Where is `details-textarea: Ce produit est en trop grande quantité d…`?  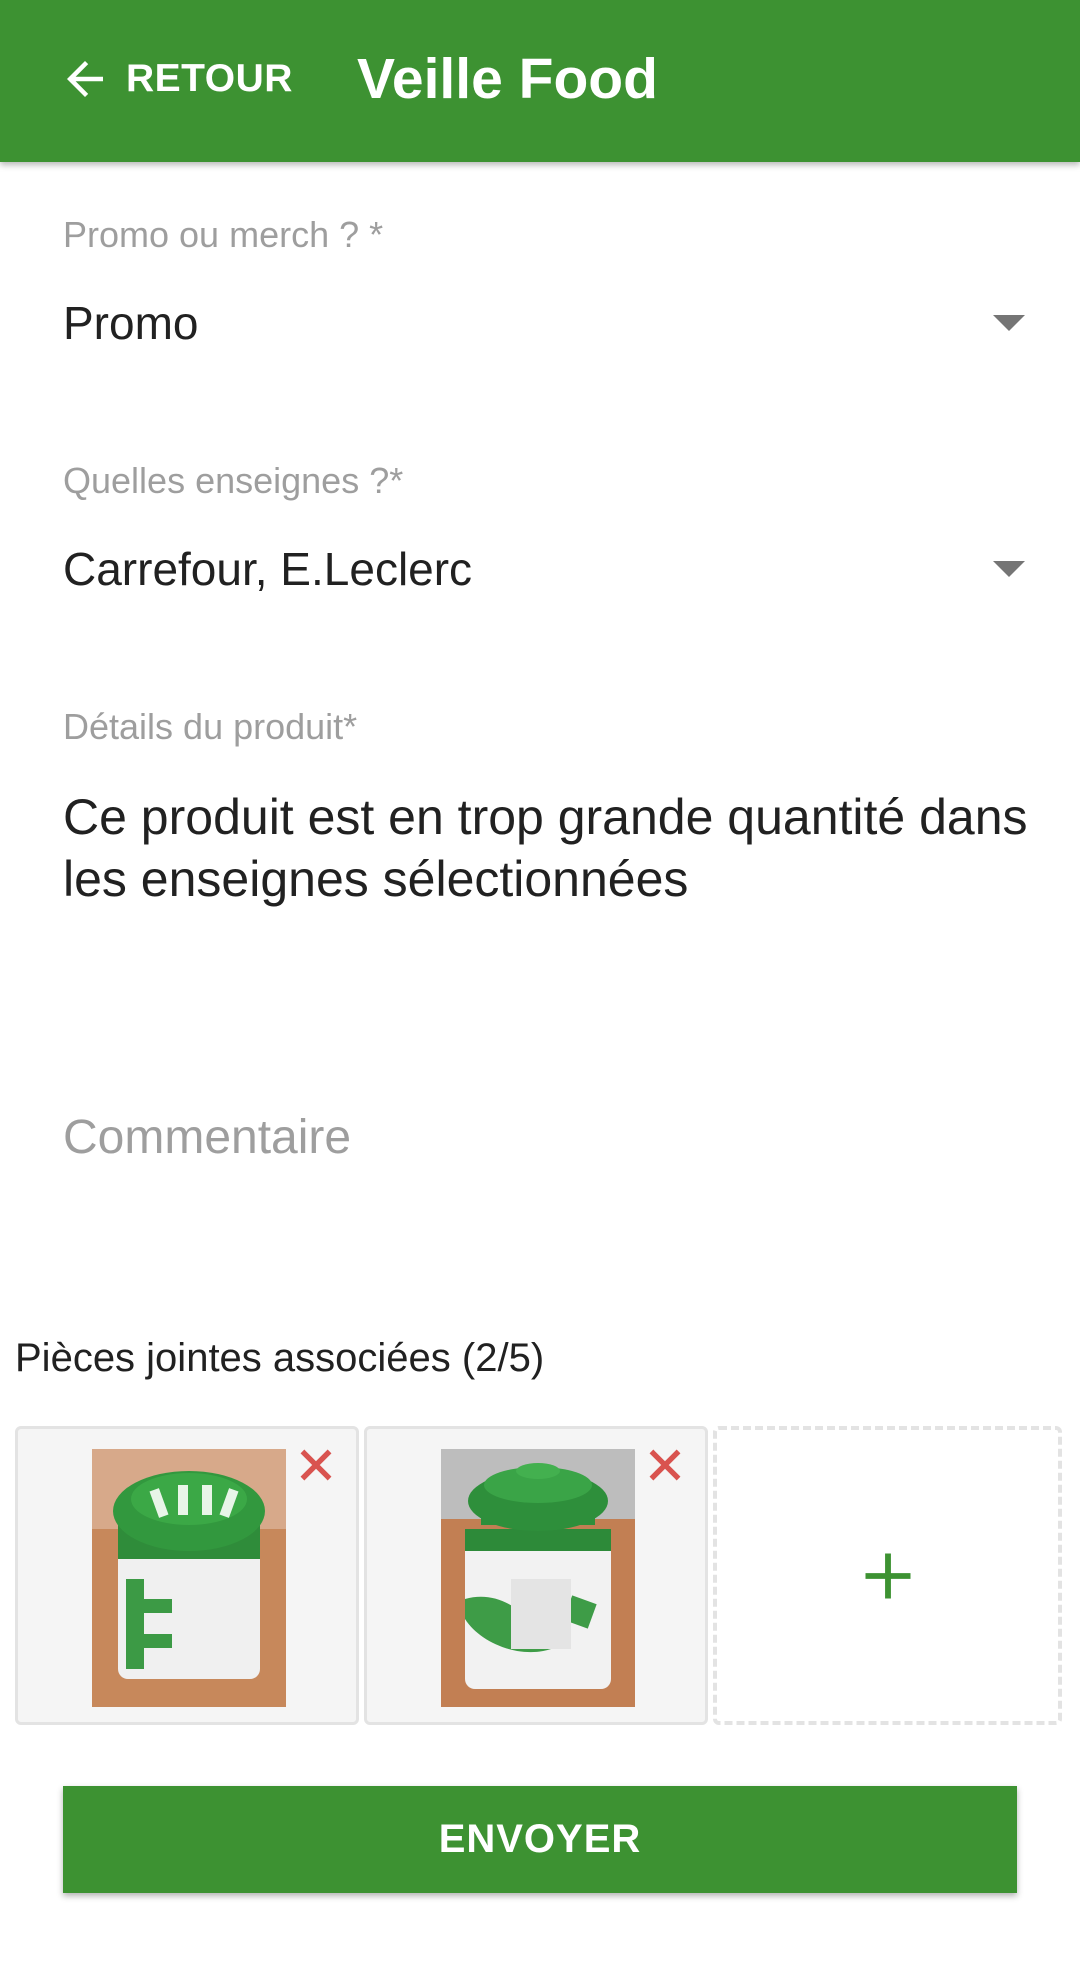
details-textarea: Ce produit est en trop grande quantité d… is located at coordinates (547, 848).